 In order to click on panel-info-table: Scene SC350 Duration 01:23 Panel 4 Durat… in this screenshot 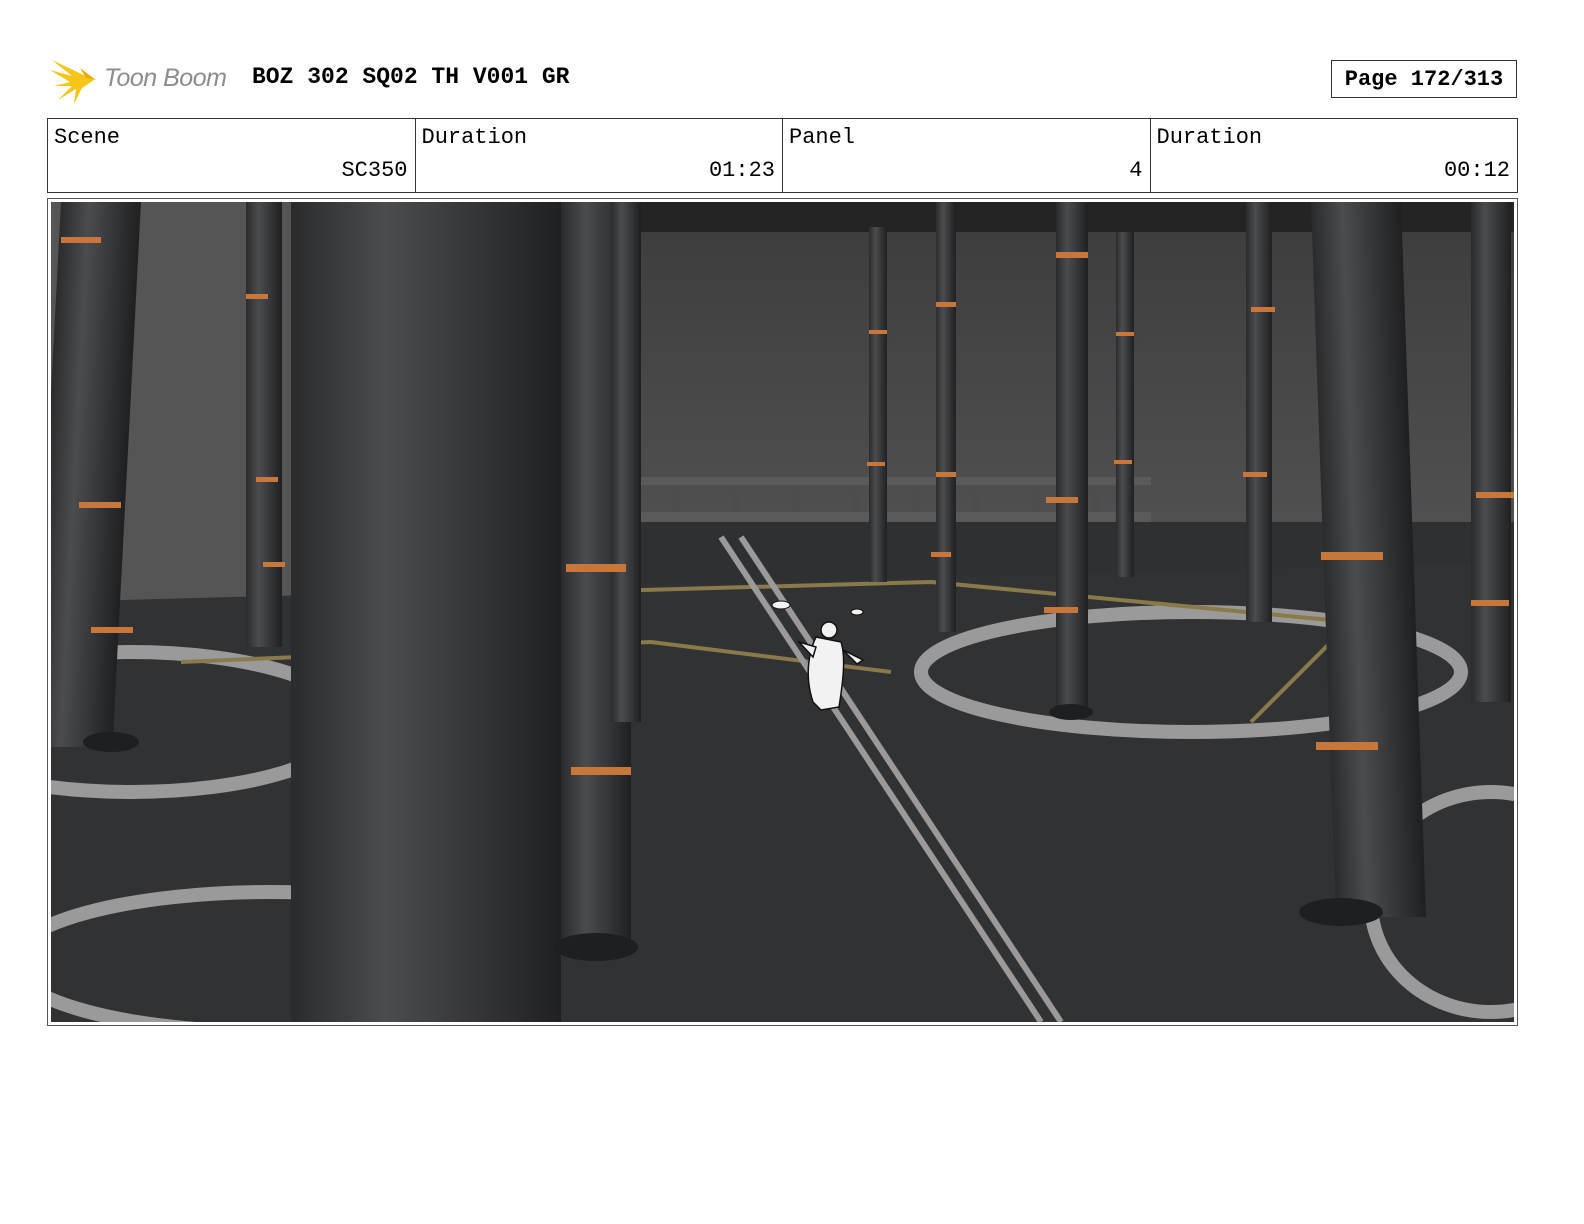, I will do `click(782, 155)`.